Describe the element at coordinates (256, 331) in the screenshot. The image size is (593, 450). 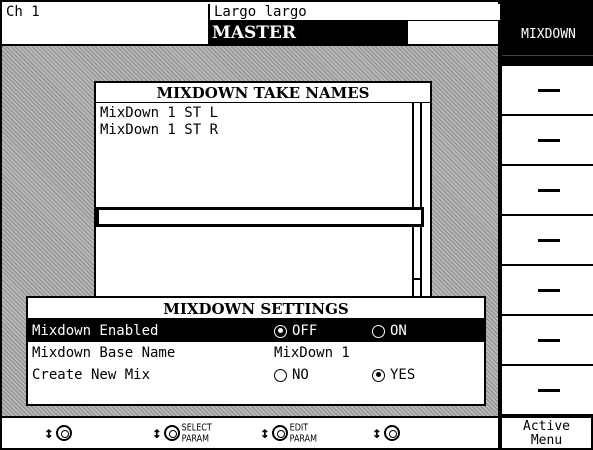
I see `setting-row-mixdown-enabled: Mixdown Enabled OFF ON` at that location.